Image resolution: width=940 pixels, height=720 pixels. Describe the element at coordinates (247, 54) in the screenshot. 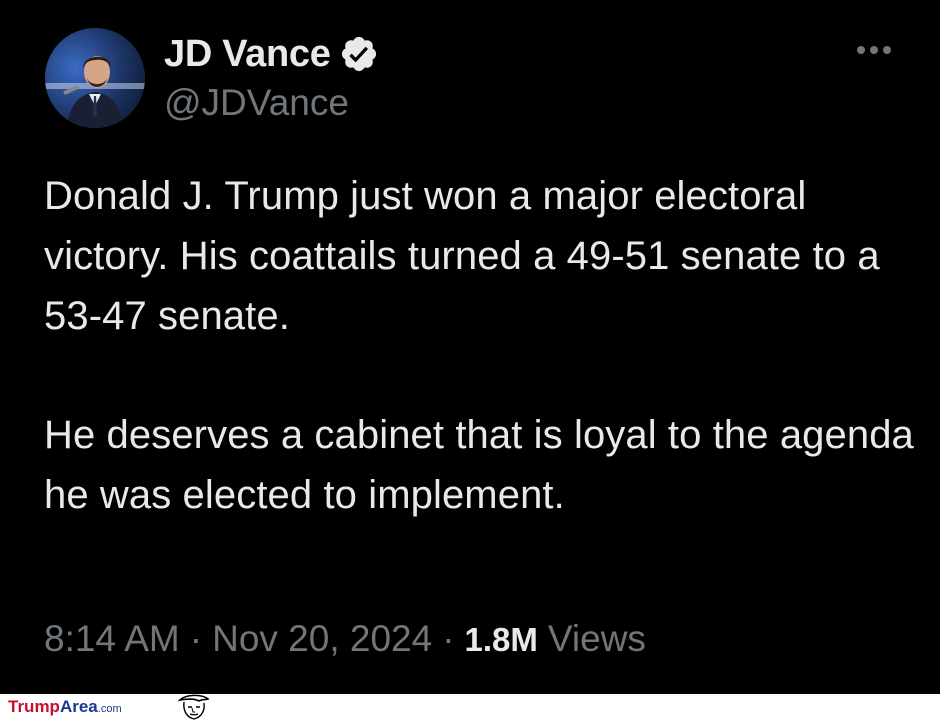

I see `author-display-name: JD Vance` at that location.